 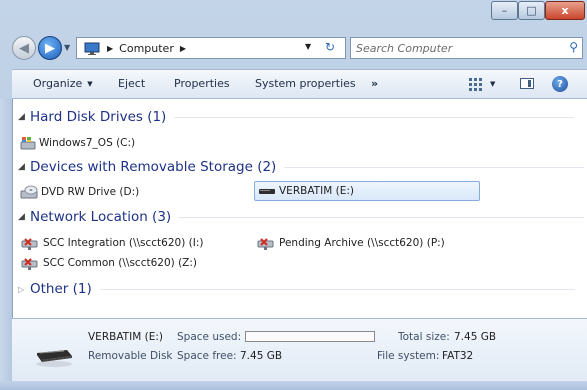 What do you see at coordinates (207, 356) in the screenshot?
I see `space-free-label: Space free:` at bounding box center [207, 356].